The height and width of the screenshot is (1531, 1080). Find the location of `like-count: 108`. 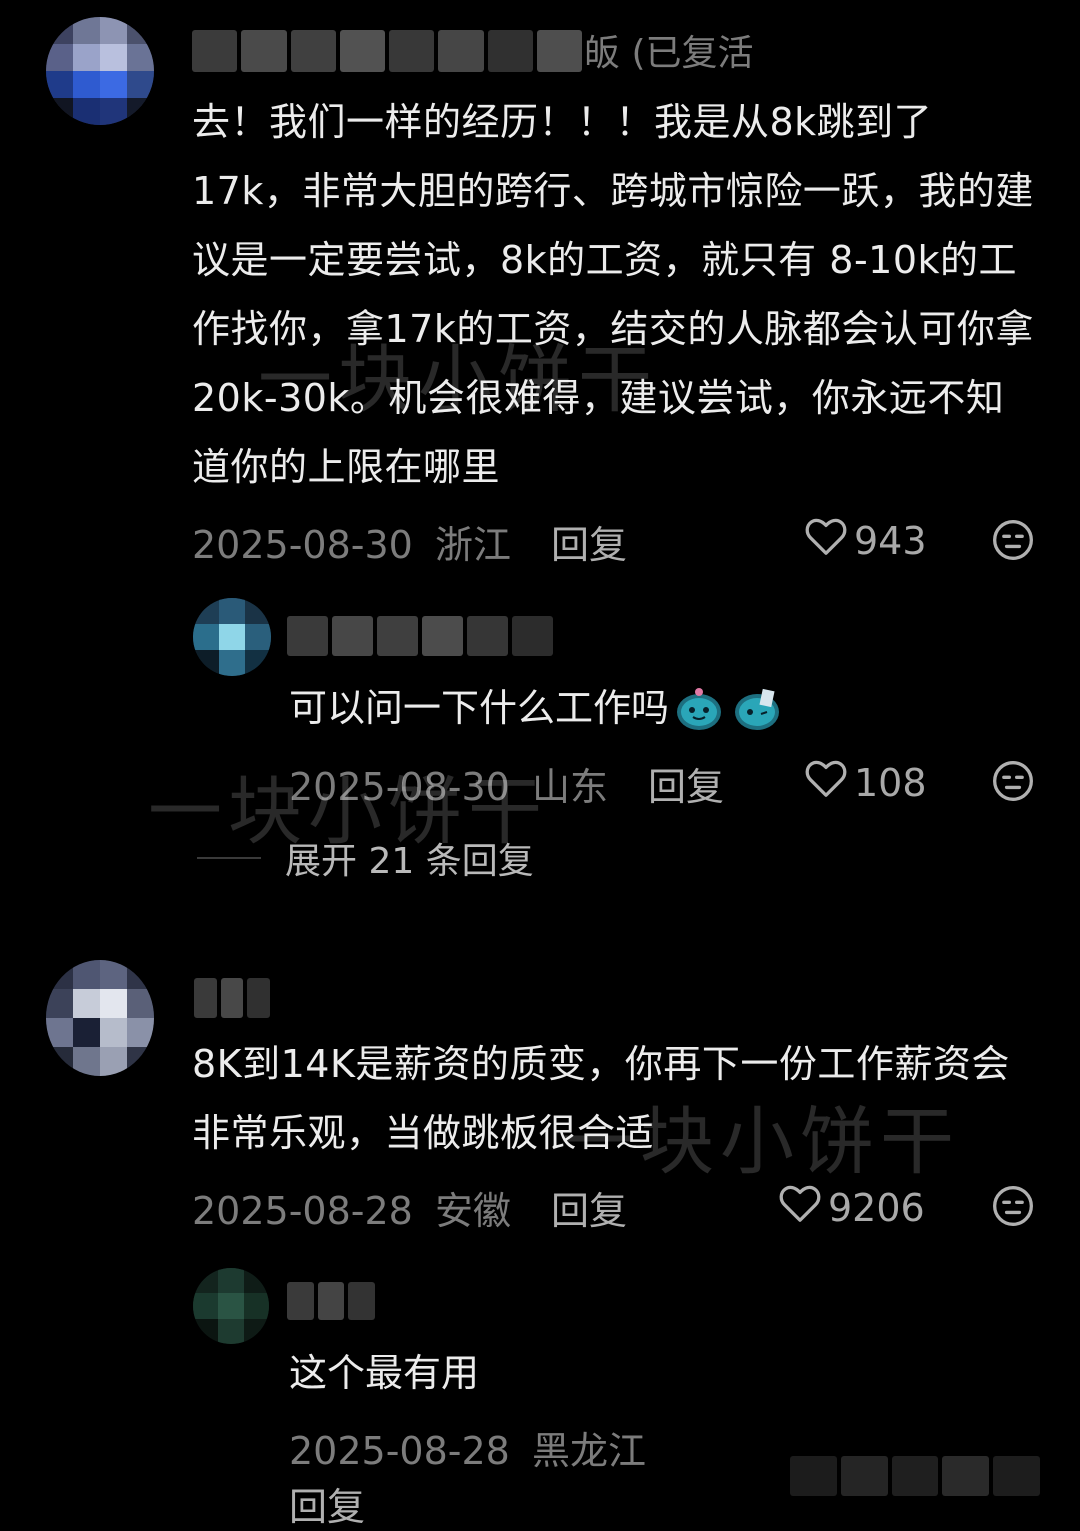

like-count: 108 is located at coordinates (890, 782).